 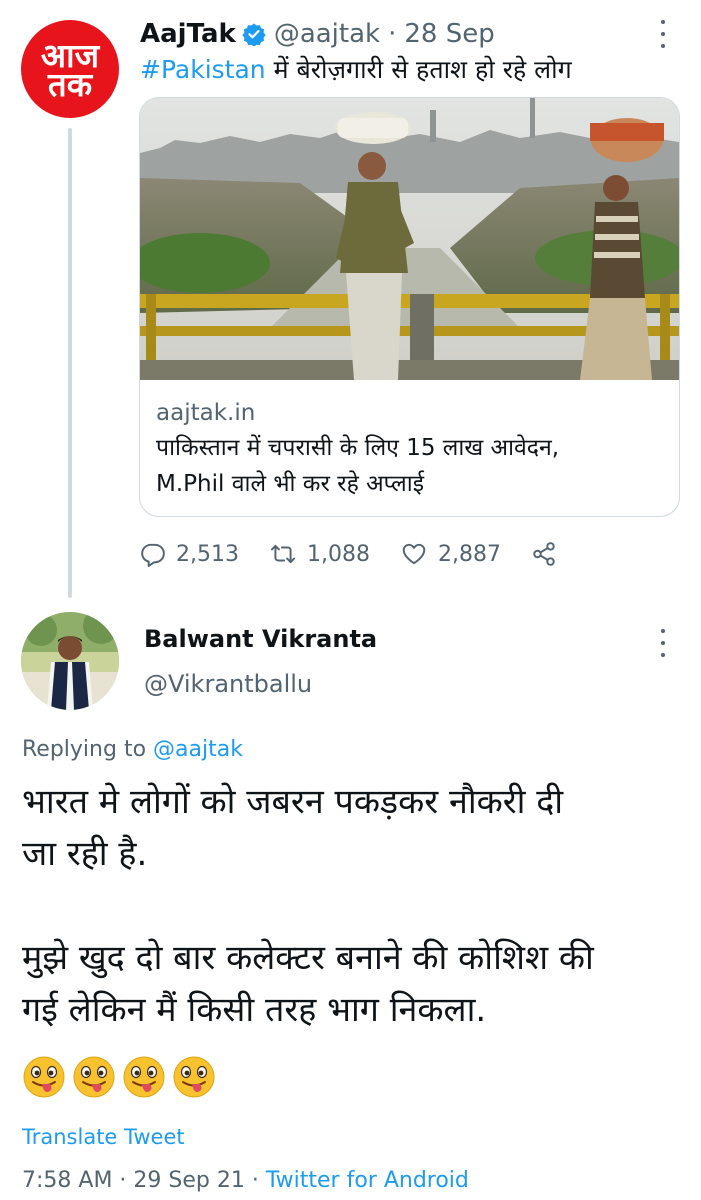 I want to click on retweet-button: 1,088, so click(x=319, y=554).